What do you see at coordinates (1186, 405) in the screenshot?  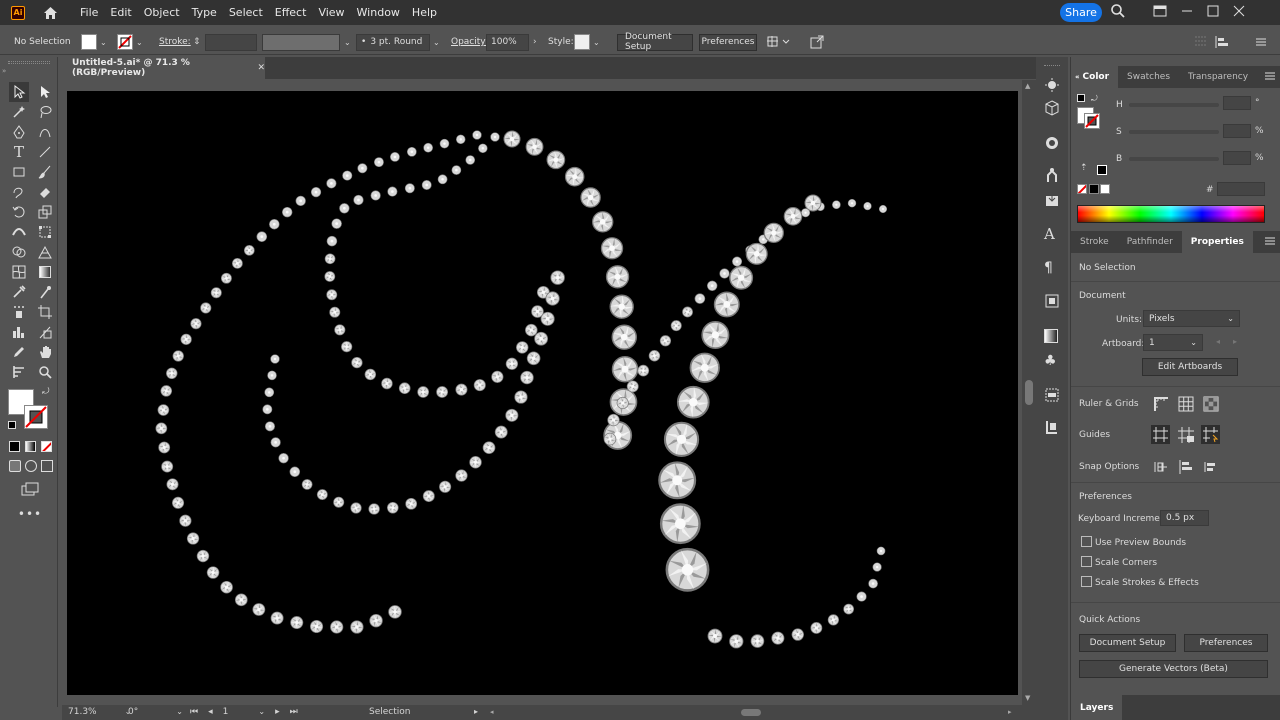 I see `grid-icon` at bounding box center [1186, 405].